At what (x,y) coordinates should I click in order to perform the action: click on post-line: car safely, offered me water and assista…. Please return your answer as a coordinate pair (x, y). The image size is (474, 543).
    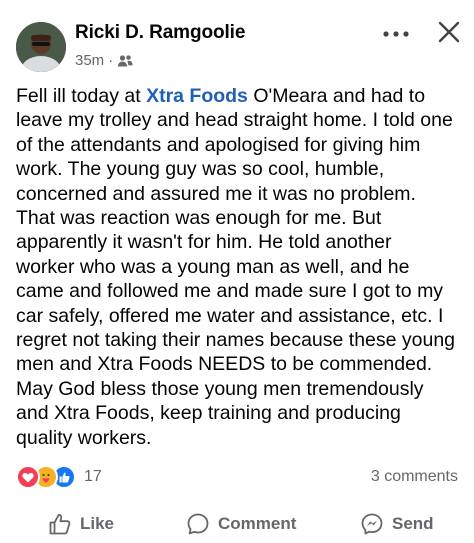
    Looking at the image, I should click on (230, 315).